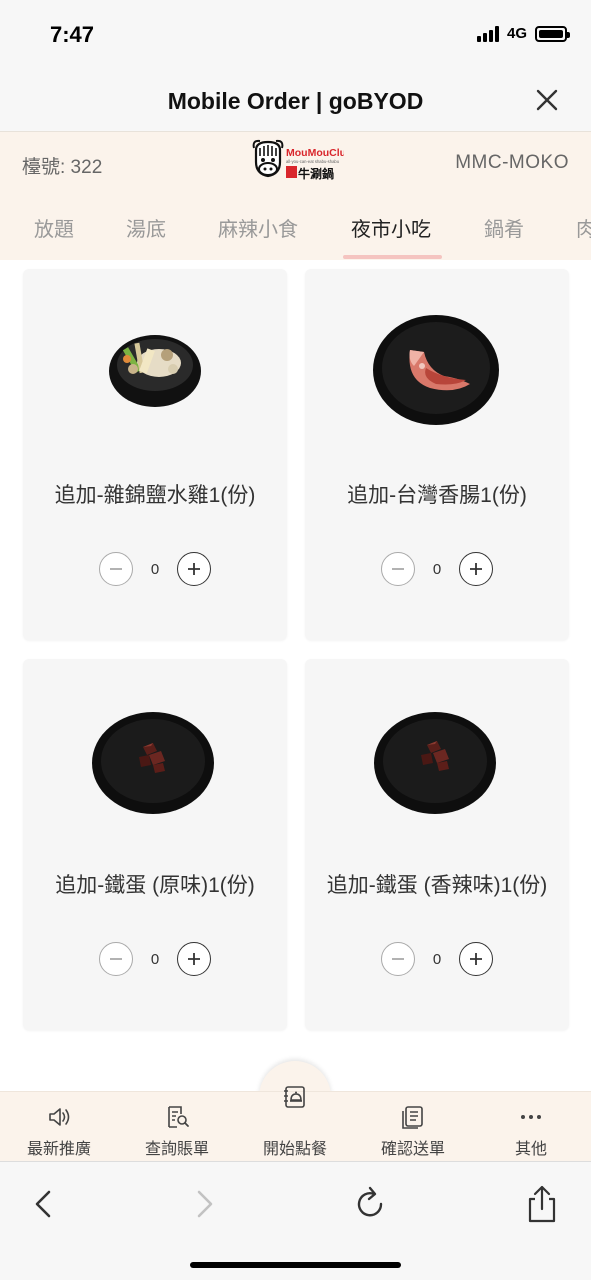 This screenshot has width=591, height=1280. Describe the element at coordinates (316, 173) in the screenshot. I see `logo-name-text: 牛涮鍋` at that location.